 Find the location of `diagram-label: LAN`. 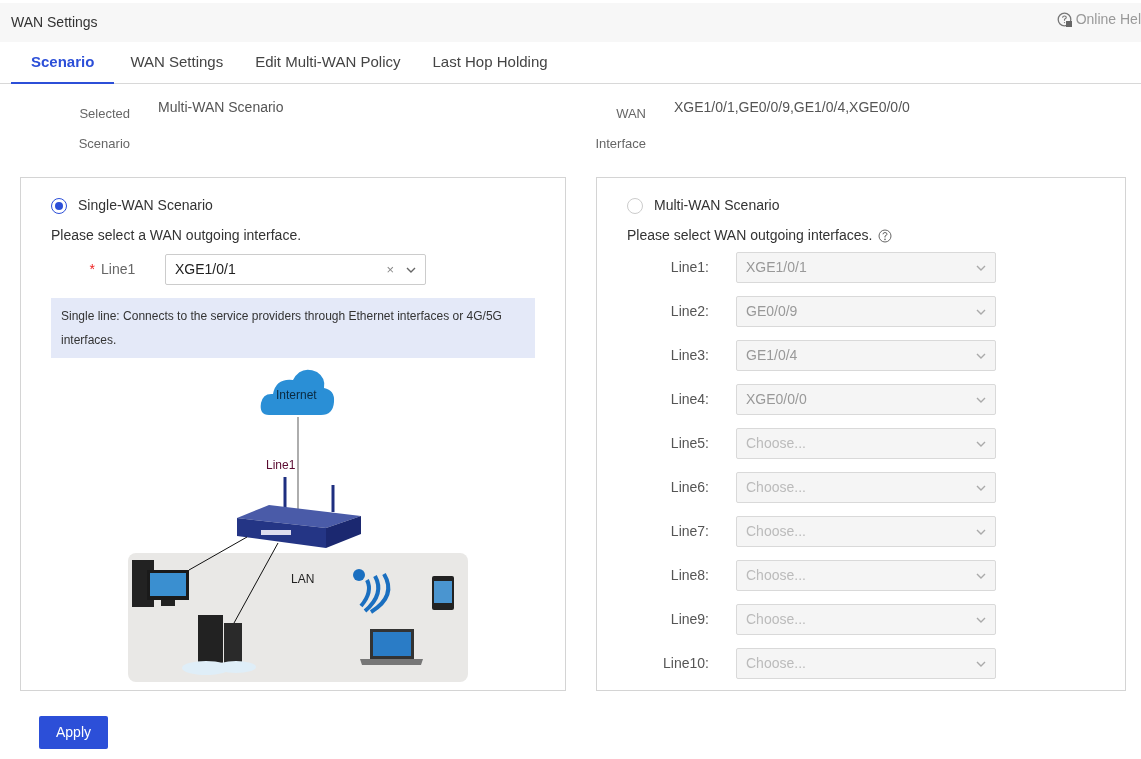

diagram-label: LAN is located at coordinates (303, 579).